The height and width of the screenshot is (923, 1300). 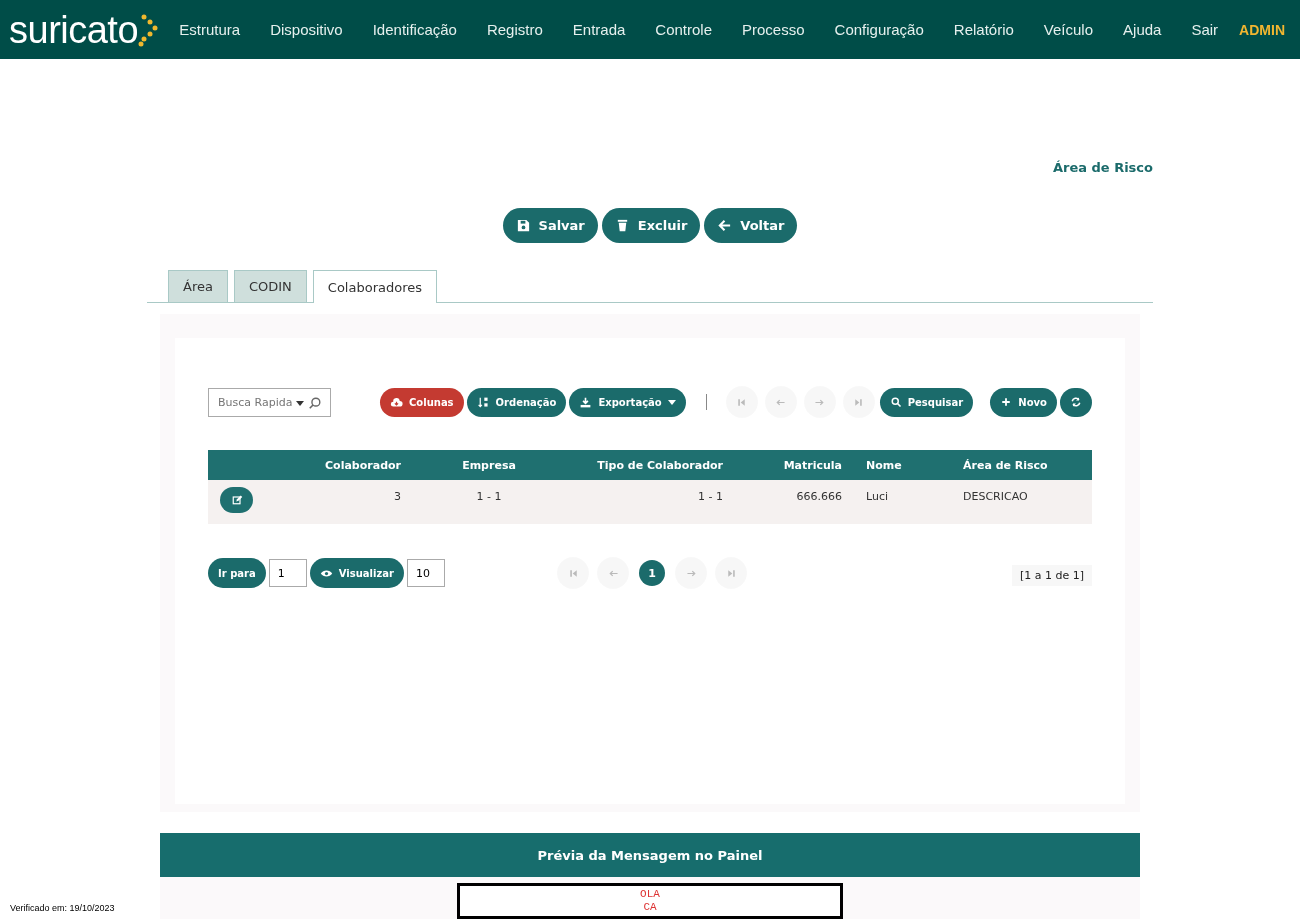 I want to click on tab: Área, so click(x=198, y=286).